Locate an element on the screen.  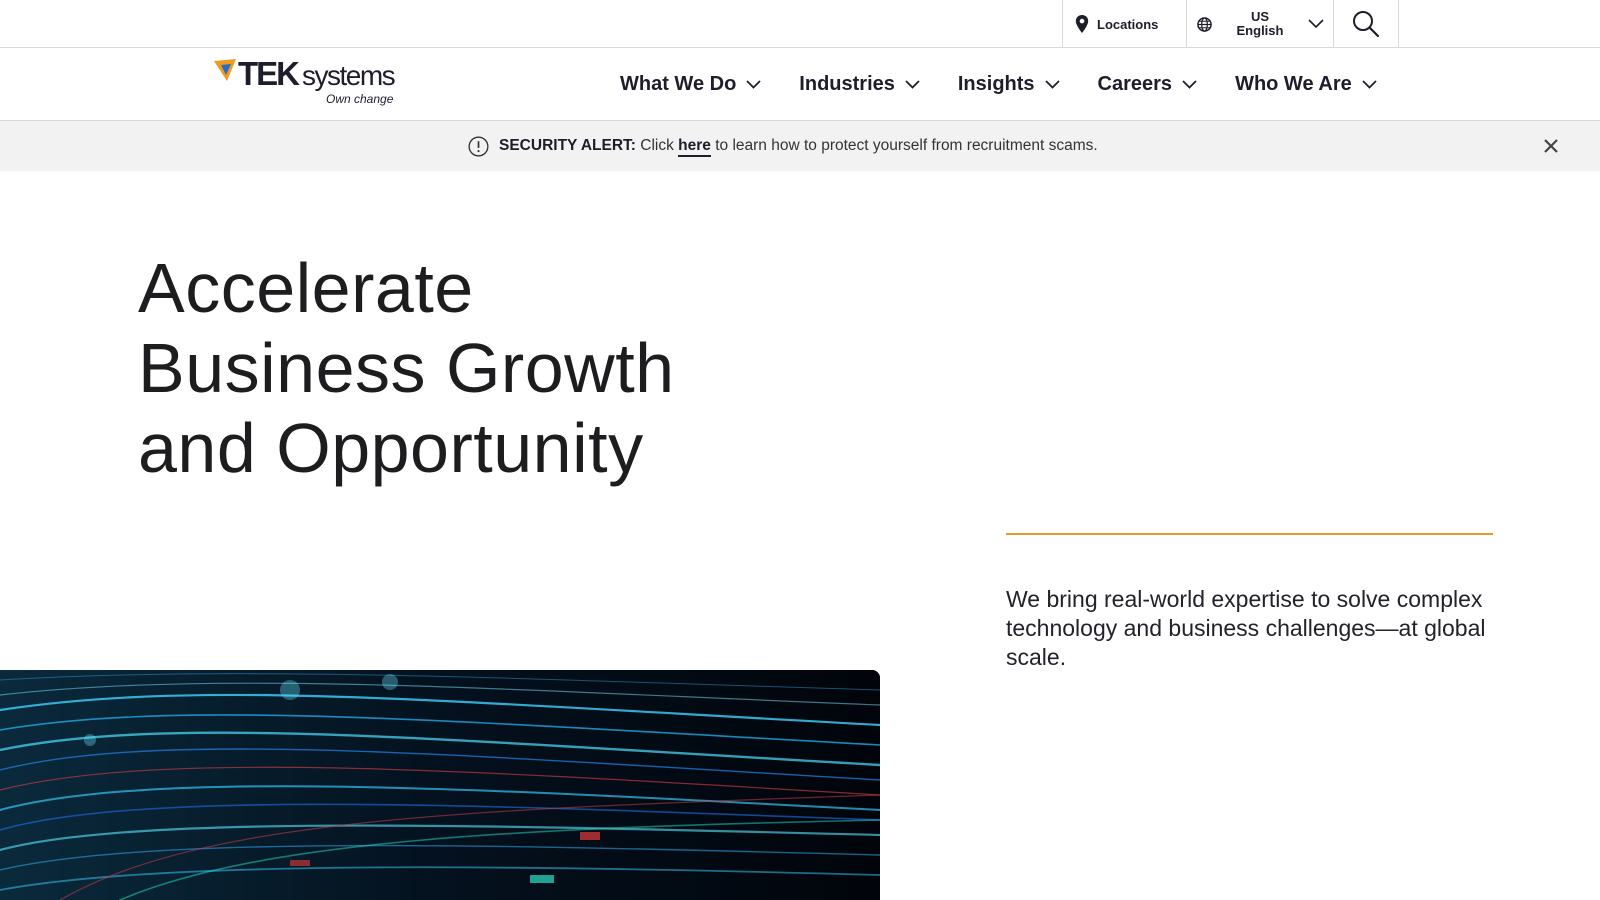
search-icon is located at coordinates (1366, 24).